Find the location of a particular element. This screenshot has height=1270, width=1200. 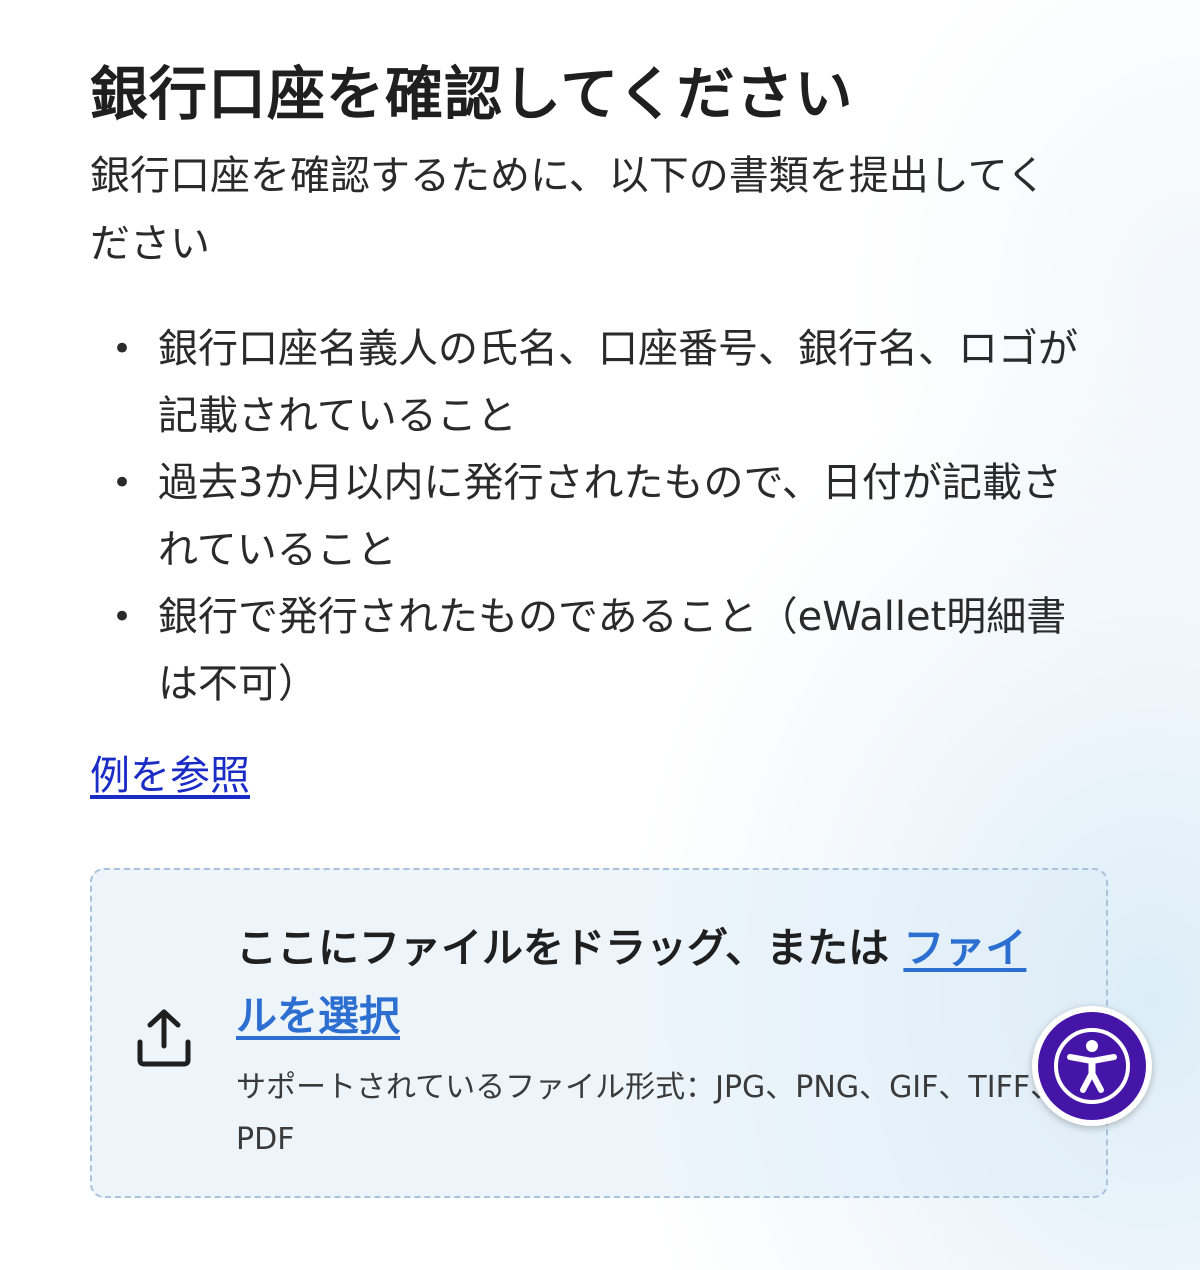

upload-icon is located at coordinates (164, 1038).